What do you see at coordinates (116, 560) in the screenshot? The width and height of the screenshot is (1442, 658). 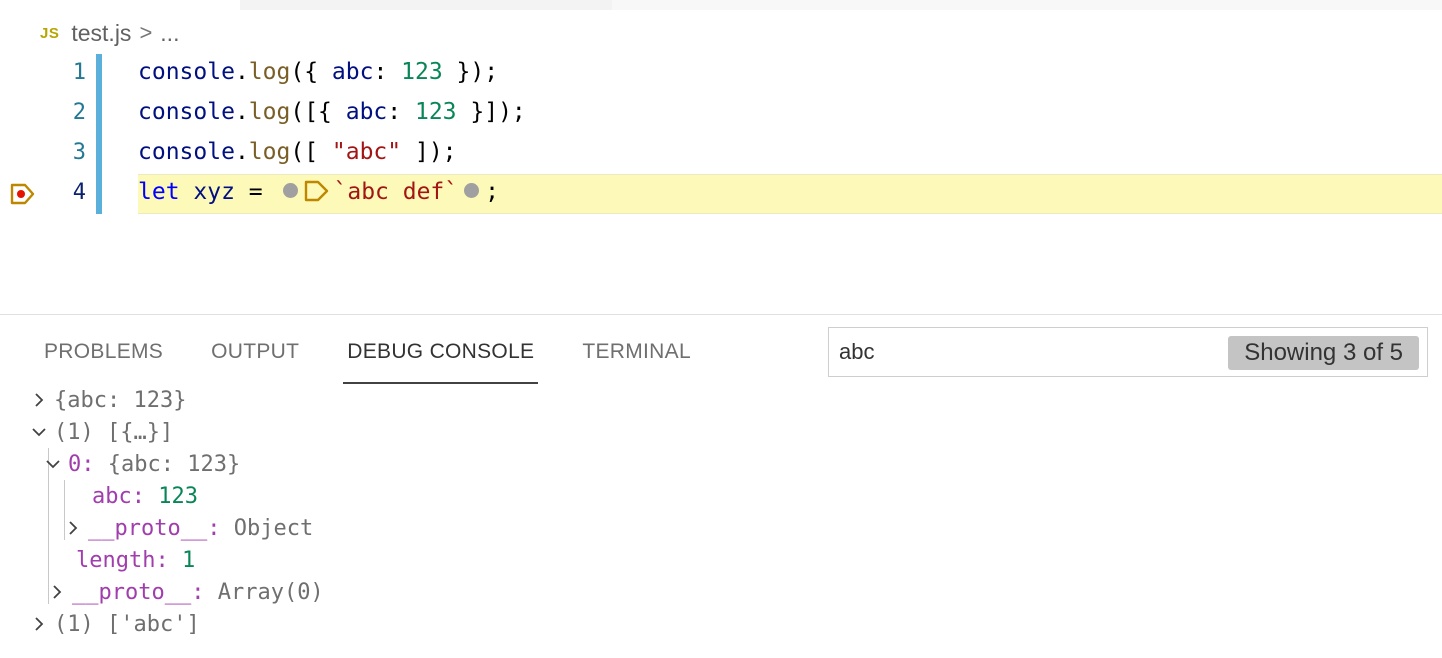 I see `property-key: length` at bounding box center [116, 560].